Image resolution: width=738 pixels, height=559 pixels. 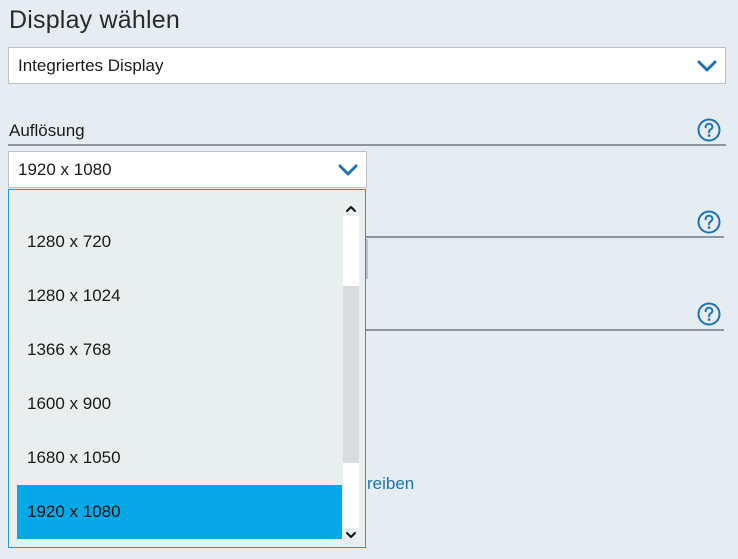 I want to click on scroll-thumb, so click(x=351, y=374).